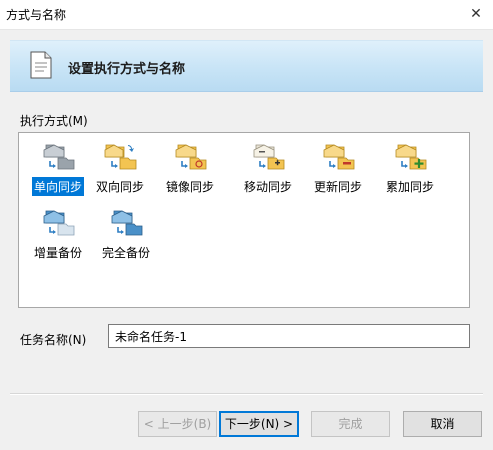  I want to click on mirror-sync-icon, so click(191, 157).